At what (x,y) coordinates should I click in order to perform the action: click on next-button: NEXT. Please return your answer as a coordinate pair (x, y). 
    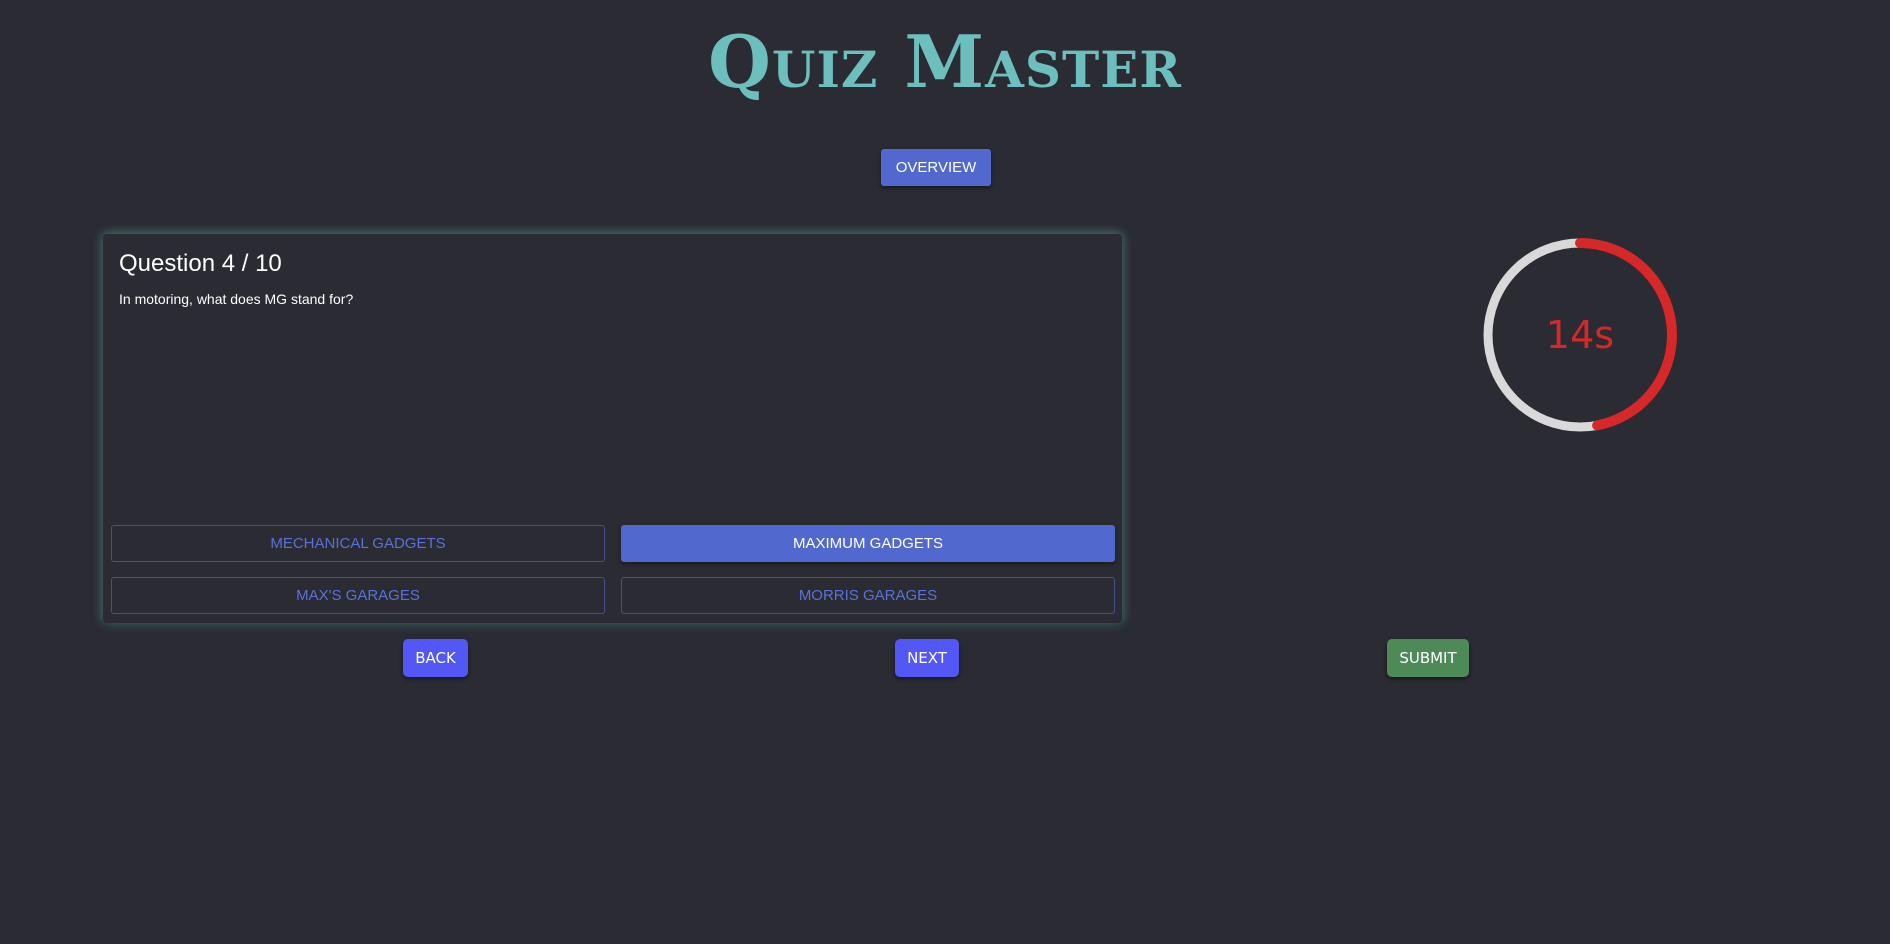
    Looking at the image, I should click on (927, 658).